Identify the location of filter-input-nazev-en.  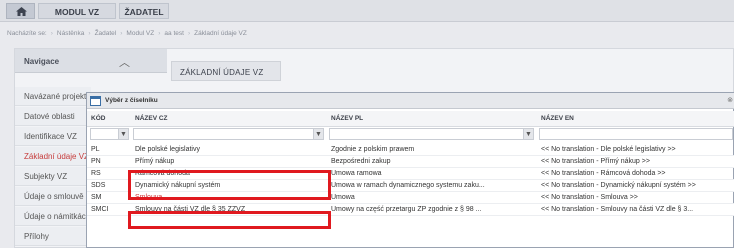
(636, 134).